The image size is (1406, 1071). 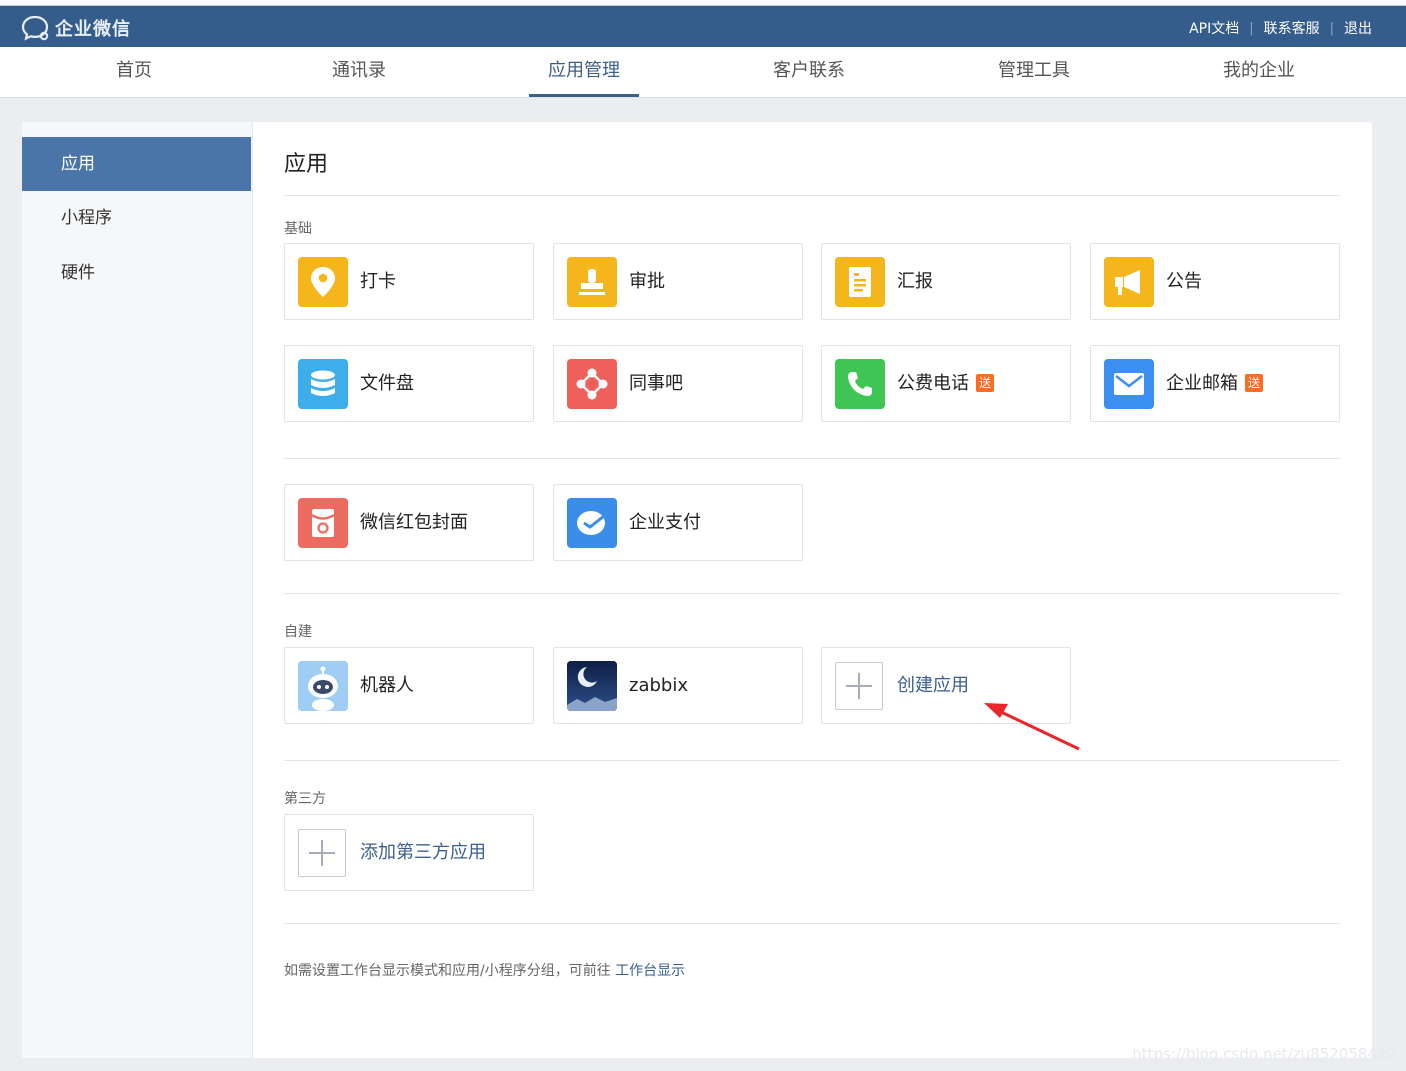 What do you see at coordinates (678, 281) in the screenshot?
I see `app-card-approval: 审批` at bounding box center [678, 281].